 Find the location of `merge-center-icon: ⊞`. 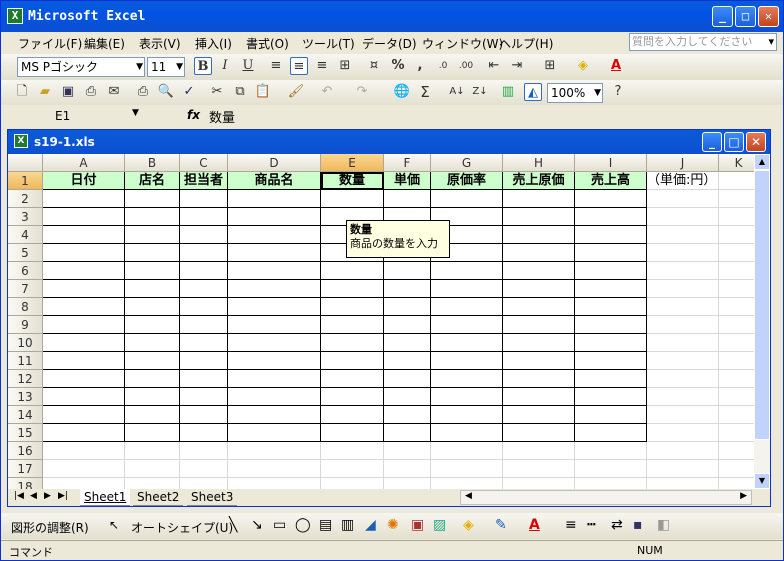

merge-center-icon: ⊞ is located at coordinates (345, 66).